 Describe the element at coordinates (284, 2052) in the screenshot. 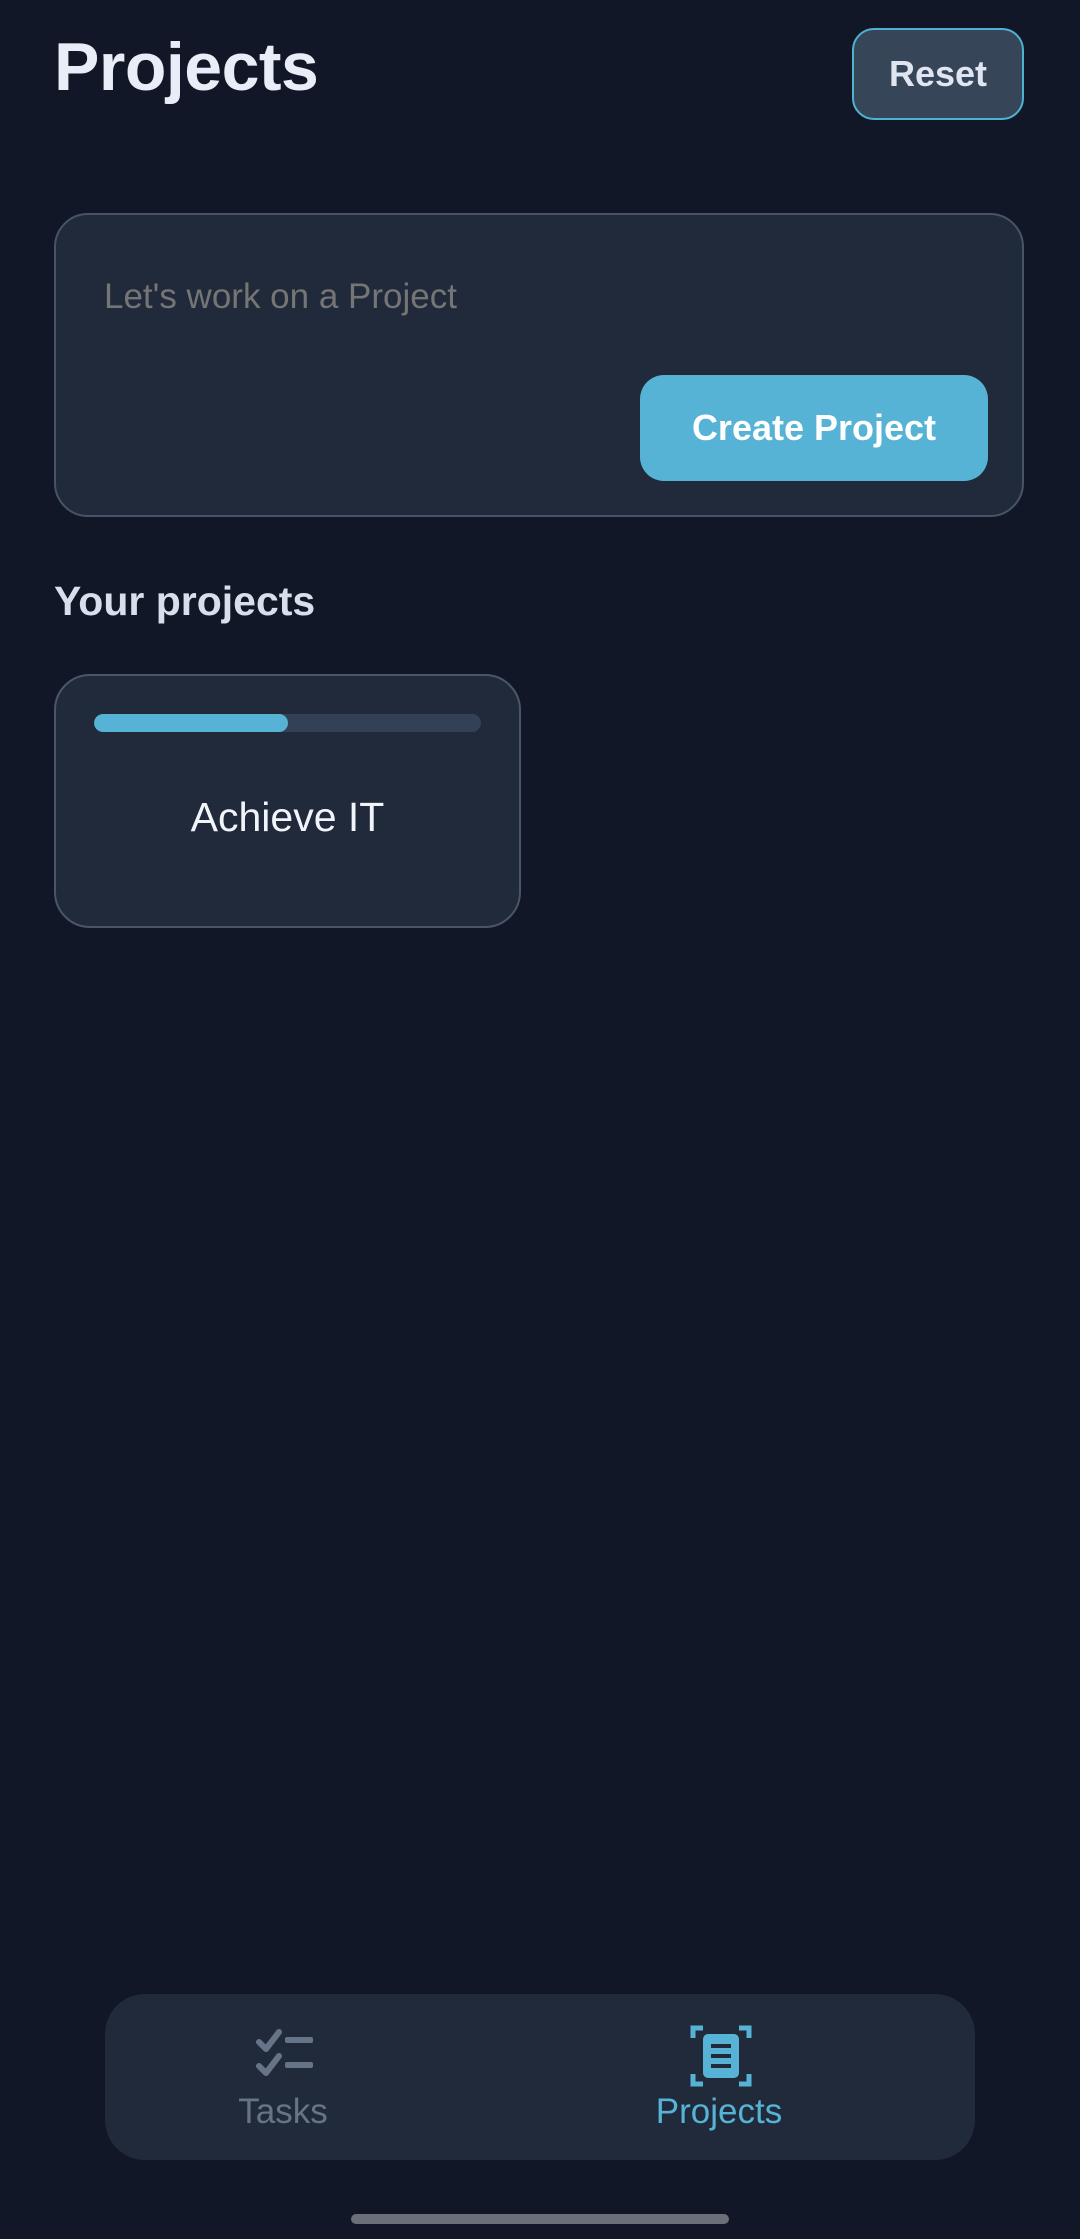

I see `checklist-icon` at that location.